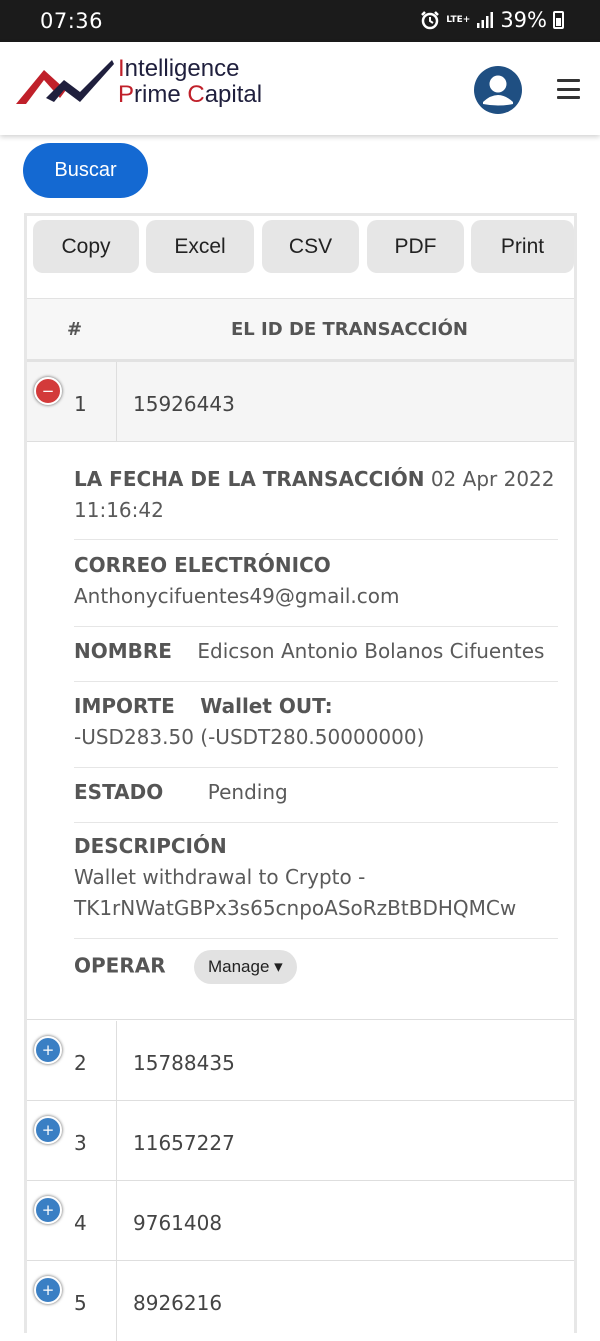 This screenshot has height=1341, width=600. I want to click on search-button: Buscar, so click(85, 170).